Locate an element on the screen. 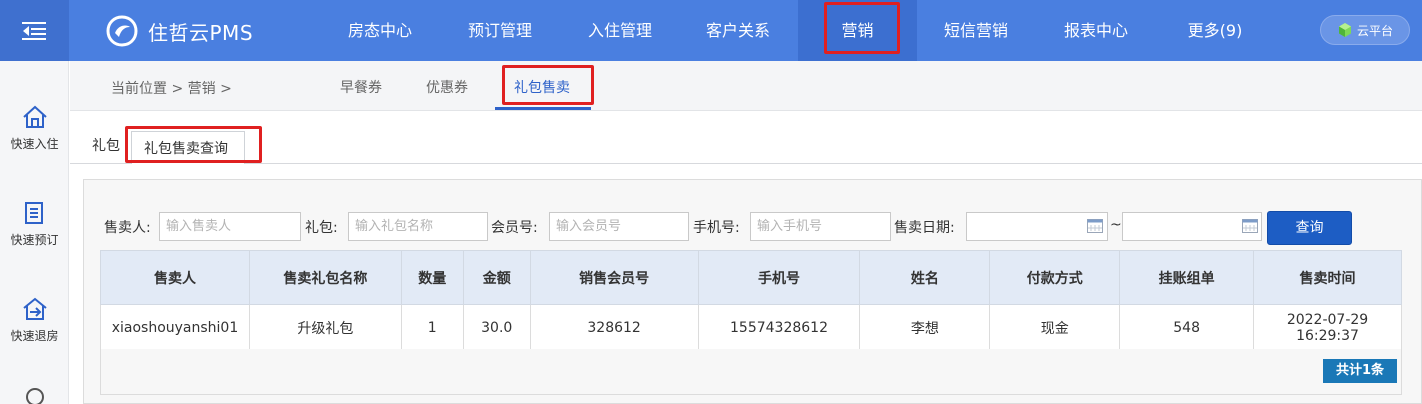  phone-input is located at coordinates (820, 226).